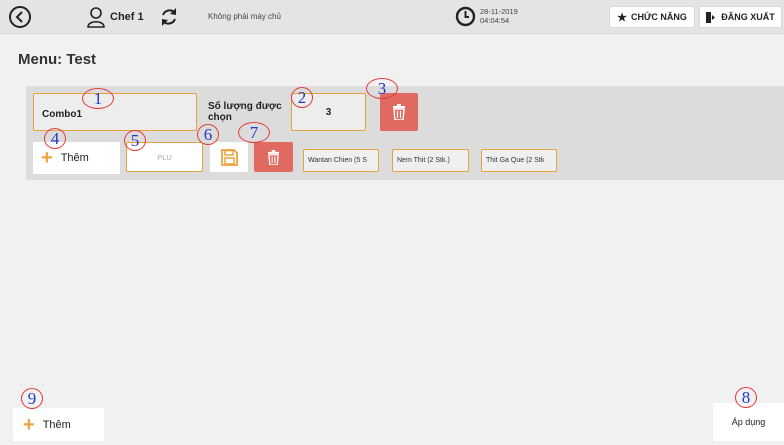  I want to click on back-button, so click(20, 17).